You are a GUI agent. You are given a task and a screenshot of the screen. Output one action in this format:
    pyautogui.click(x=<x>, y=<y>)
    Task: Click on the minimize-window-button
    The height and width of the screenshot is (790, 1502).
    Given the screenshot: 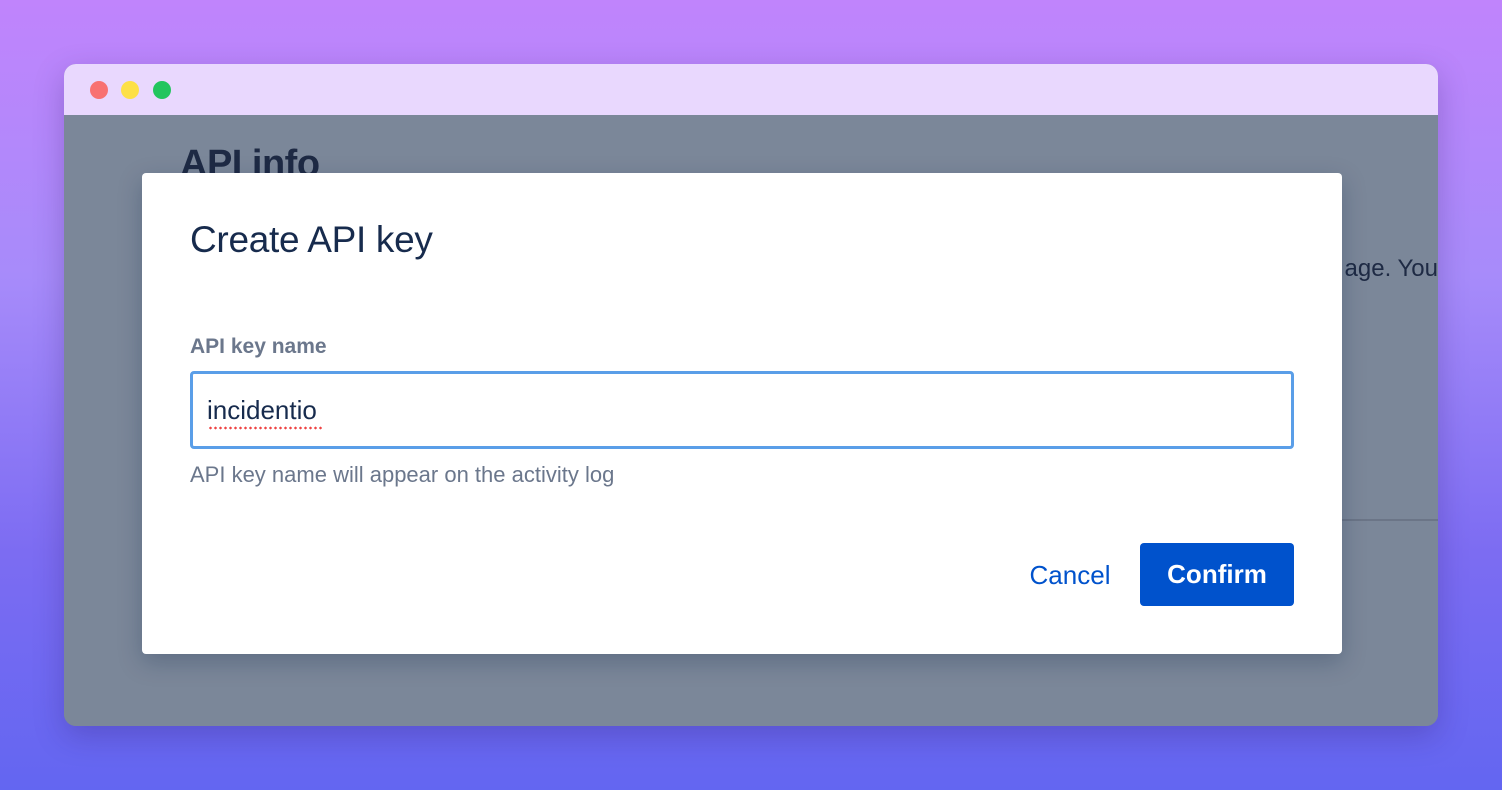 What is the action you would take?
    pyautogui.click(x=130, y=90)
    